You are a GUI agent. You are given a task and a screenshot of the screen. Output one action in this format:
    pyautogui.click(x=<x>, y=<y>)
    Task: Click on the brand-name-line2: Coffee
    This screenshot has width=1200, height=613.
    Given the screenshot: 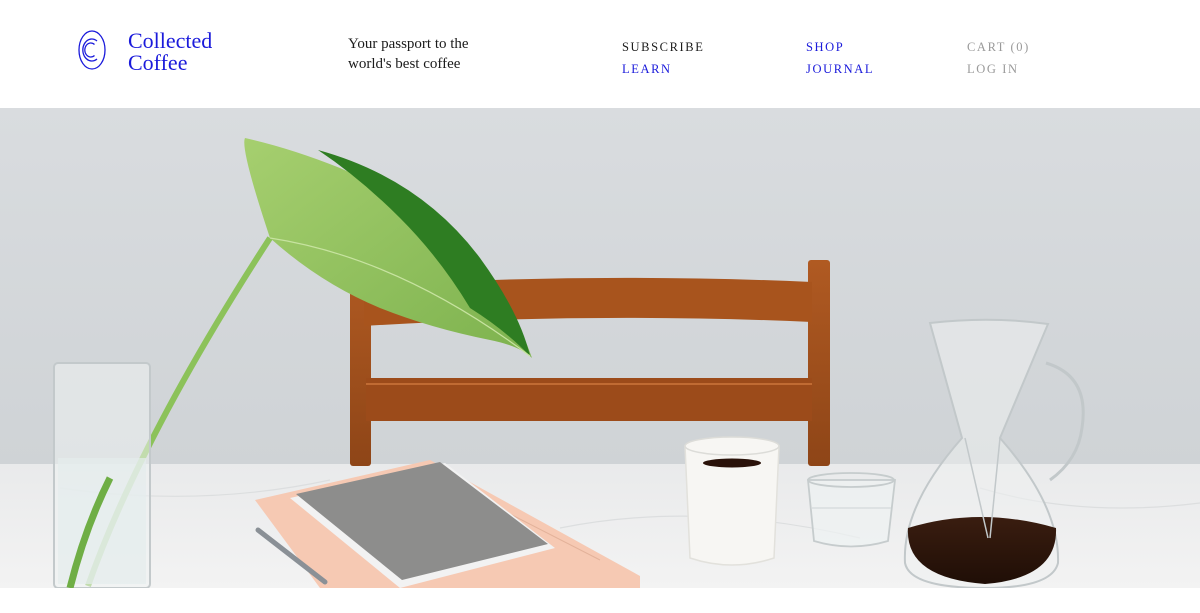 What is the action you would take?
    pyautogui.click(x=158, y=62)
    